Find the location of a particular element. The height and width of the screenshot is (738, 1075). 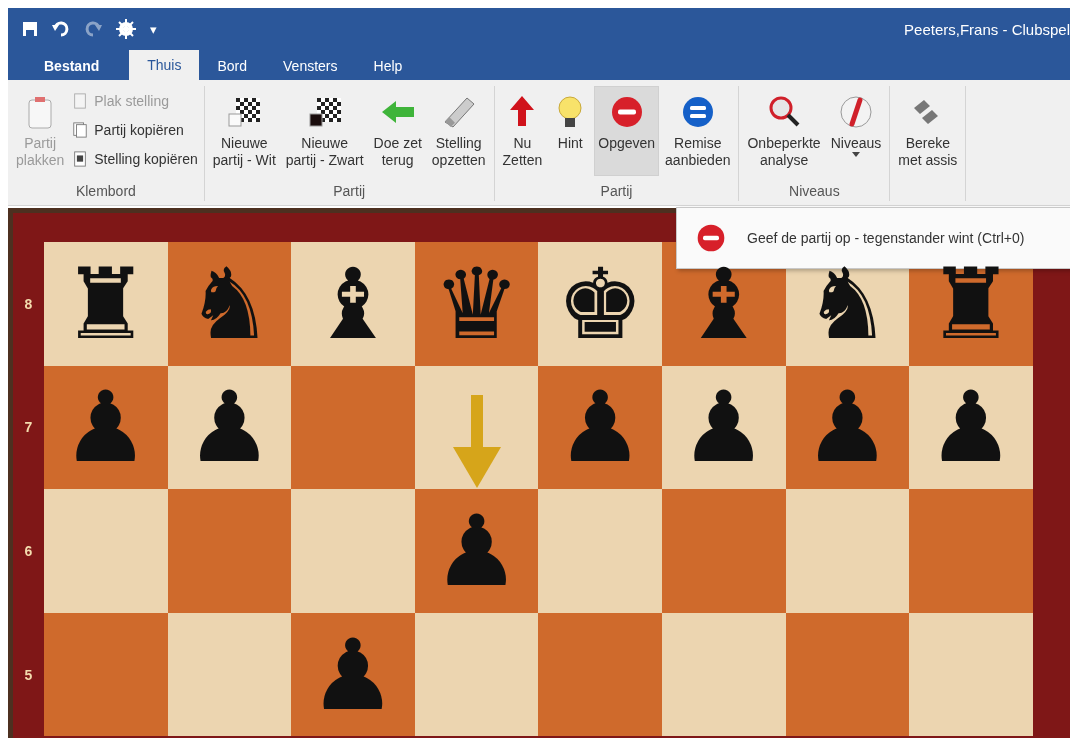

chess-piece: ♚ is located at coordinates (600, 303).